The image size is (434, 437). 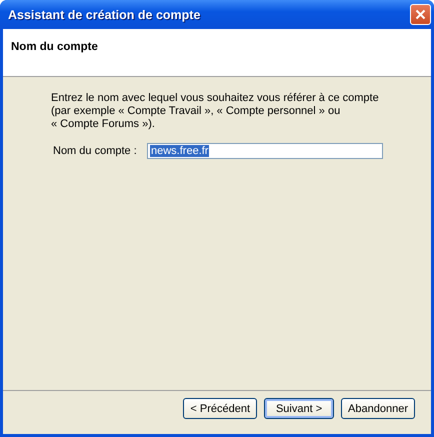 I want to click on description-text: « Compte Forums »)., so click(x=103, y=124).